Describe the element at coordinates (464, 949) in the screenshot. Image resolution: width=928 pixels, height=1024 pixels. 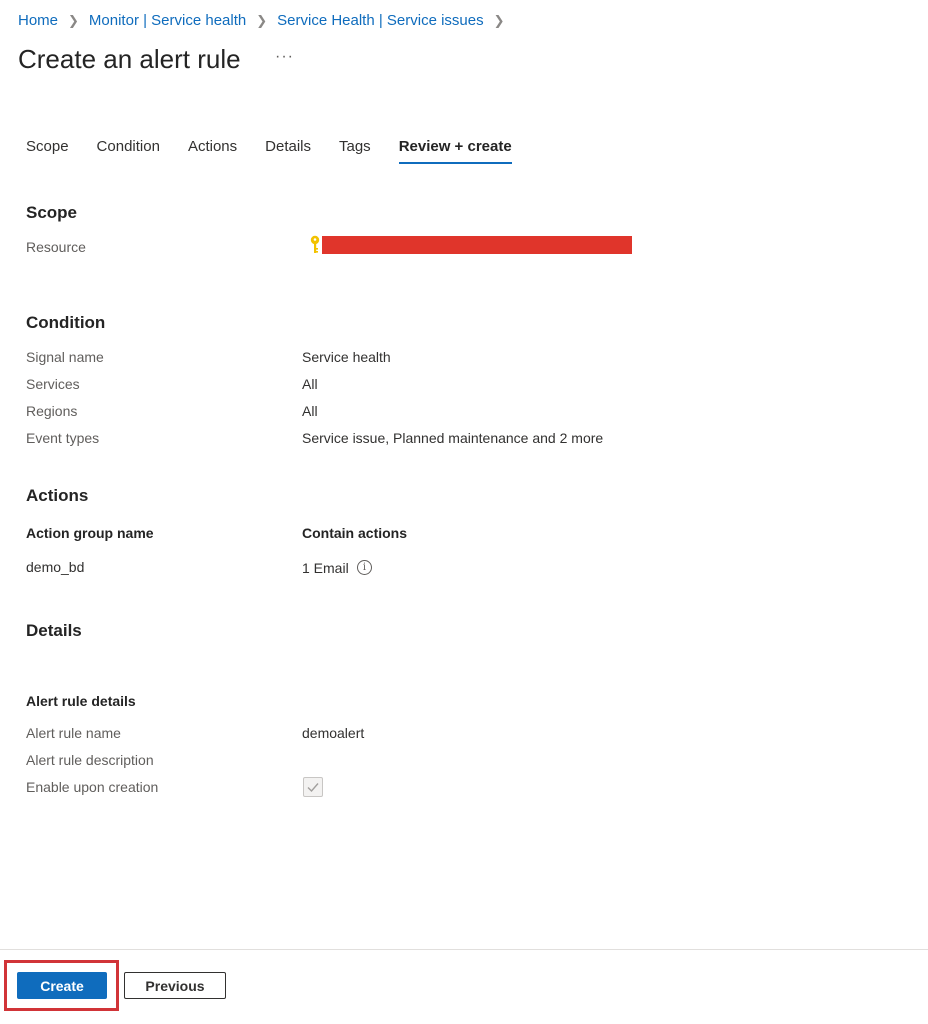
I see `footer-divider` at that location.